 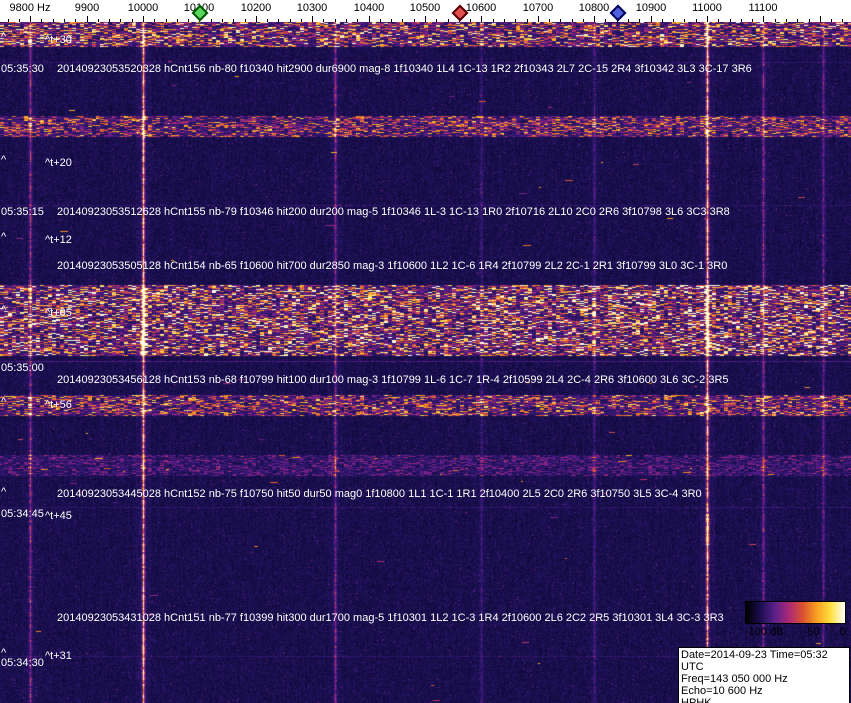 I want to click on db-min-label: -100 dB, so click(x=764, y=632).